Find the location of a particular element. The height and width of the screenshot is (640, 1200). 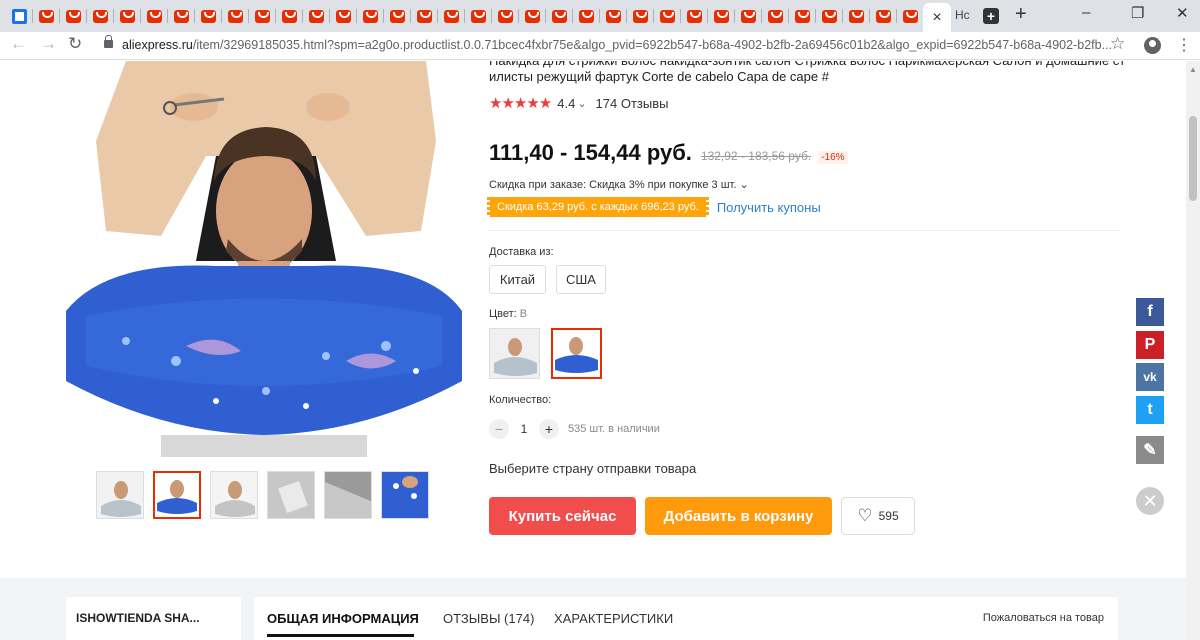

account-icon is located at coordinates (1152, 45).